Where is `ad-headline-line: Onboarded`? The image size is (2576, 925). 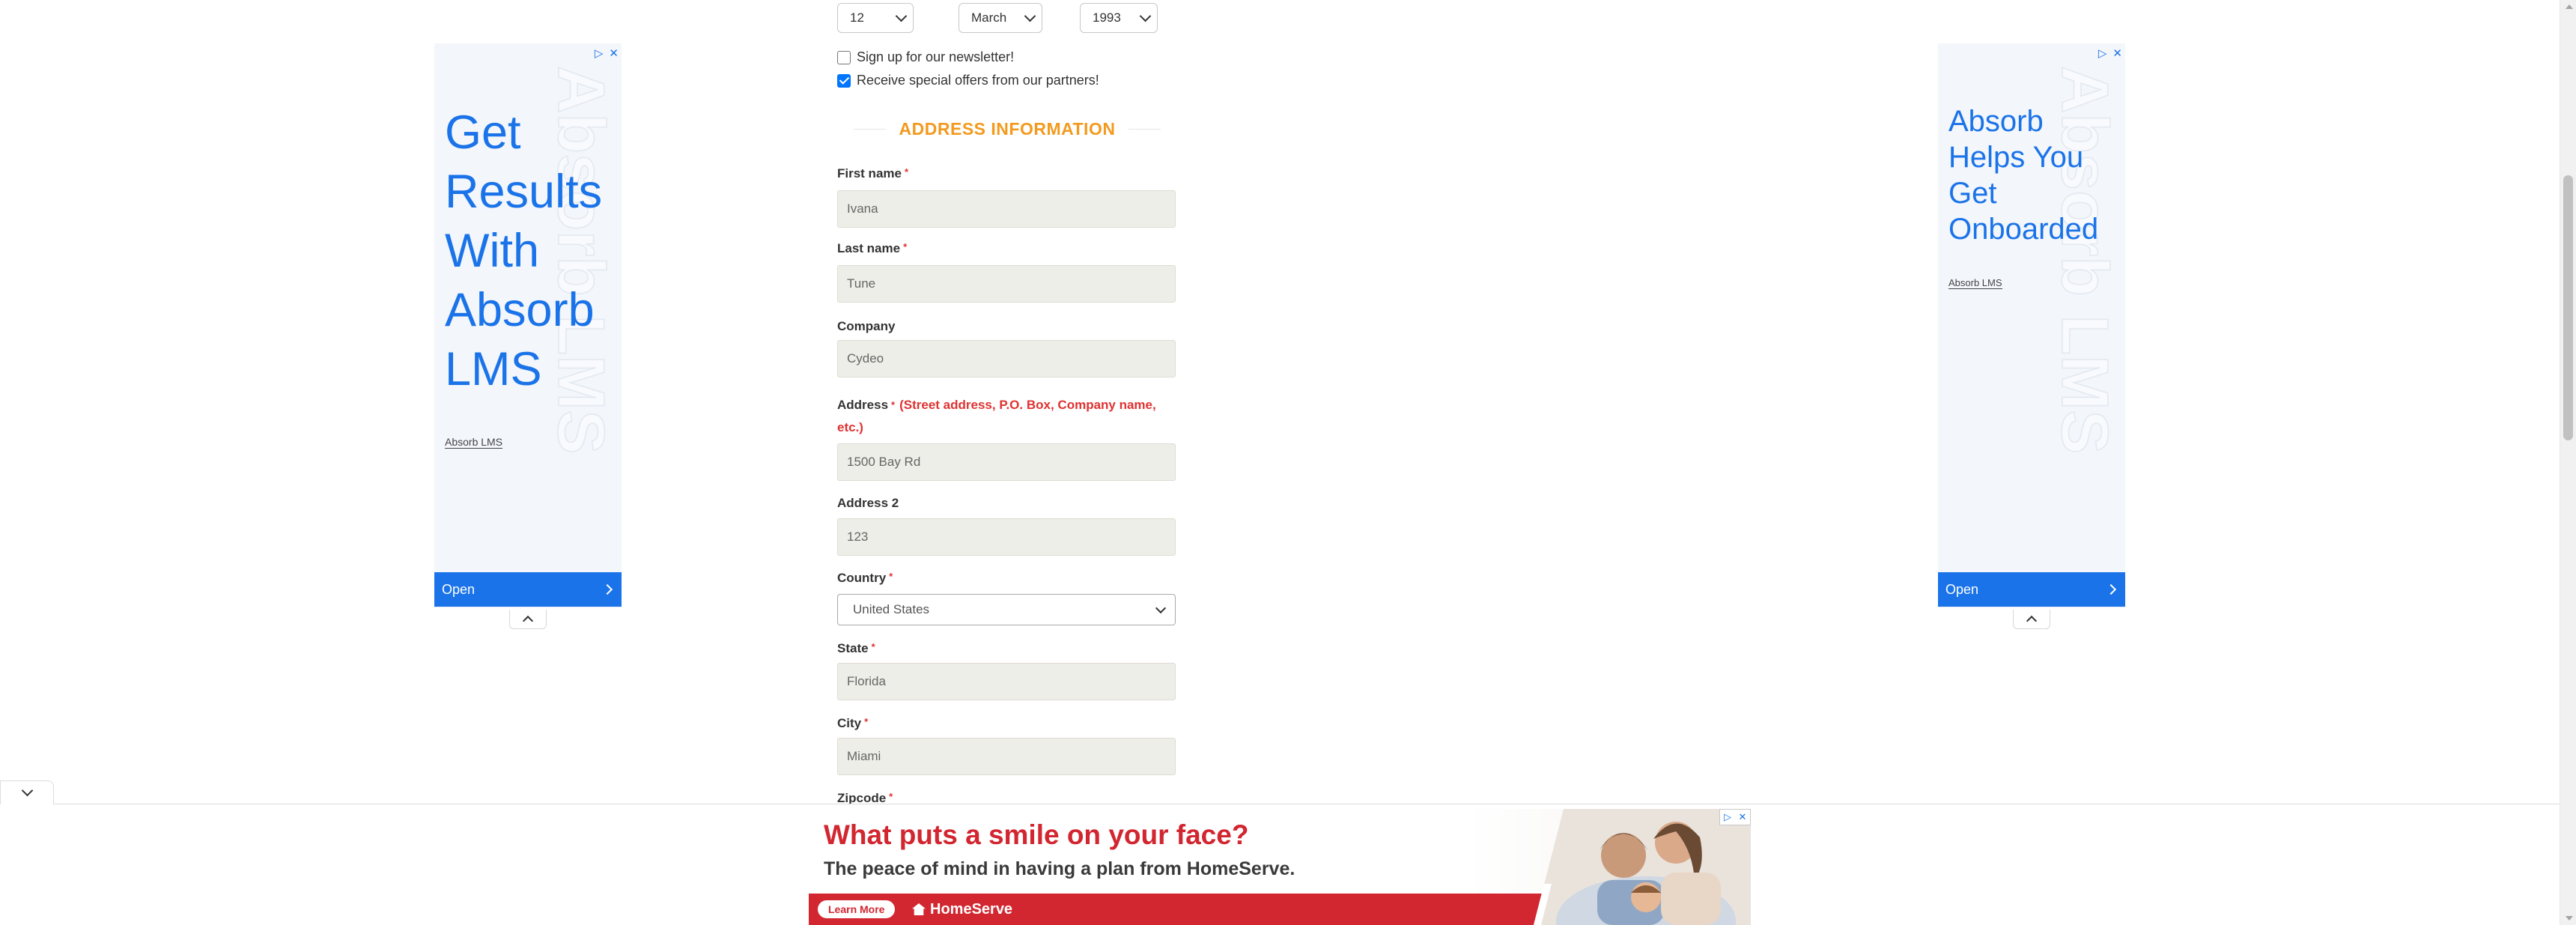
ad-headline-line: Onboarded is located at coordinates (2023, 229).